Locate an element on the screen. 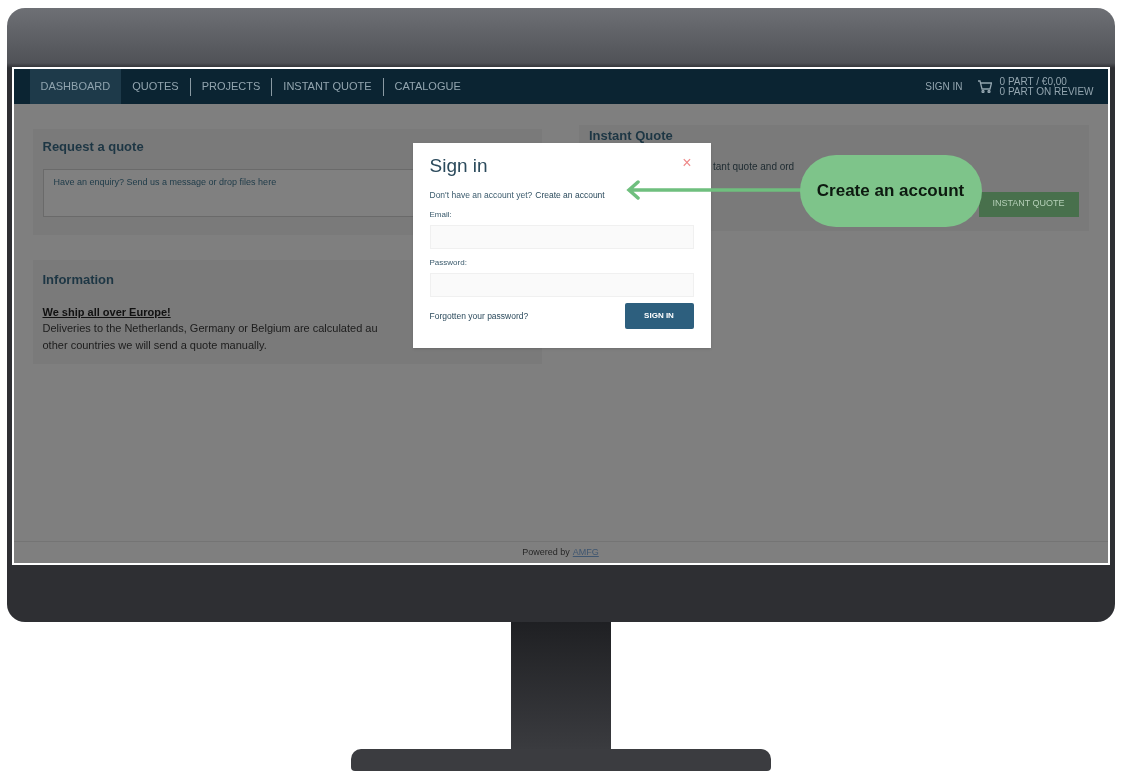 The height and width of the screenshot is (773, 1121). nav-tab: DASHBOARD is located at coordinates (75, 86).